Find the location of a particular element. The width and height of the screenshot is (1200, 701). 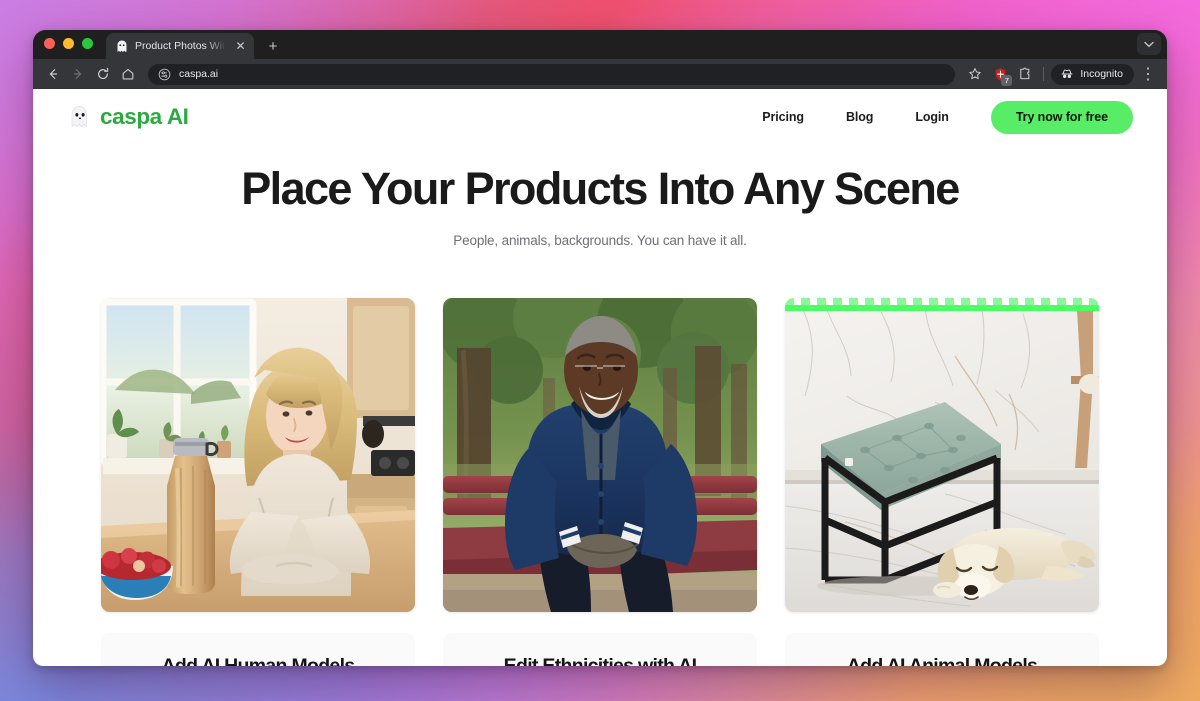

browser-toolbar: caspa.ai 7 Incognito ⋮ is located at coordinates (600, 74).